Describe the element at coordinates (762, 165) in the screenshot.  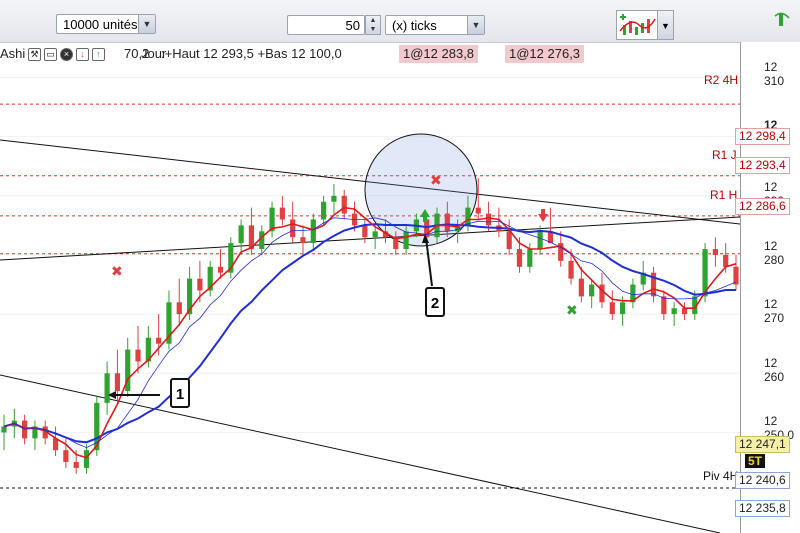
I see `price-label-r1j: 12 293,4` at that location.